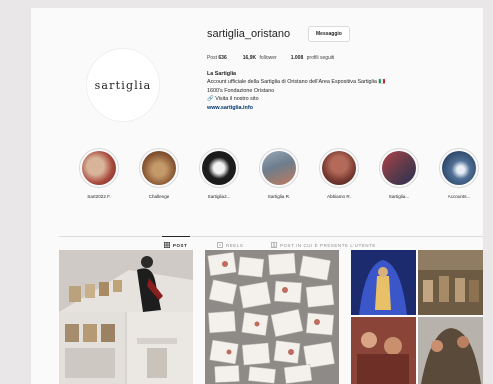  Describe the element at coordinates (249, 34) in the screenshot. I see `profile-username: sartiglia_oristano` at that location.